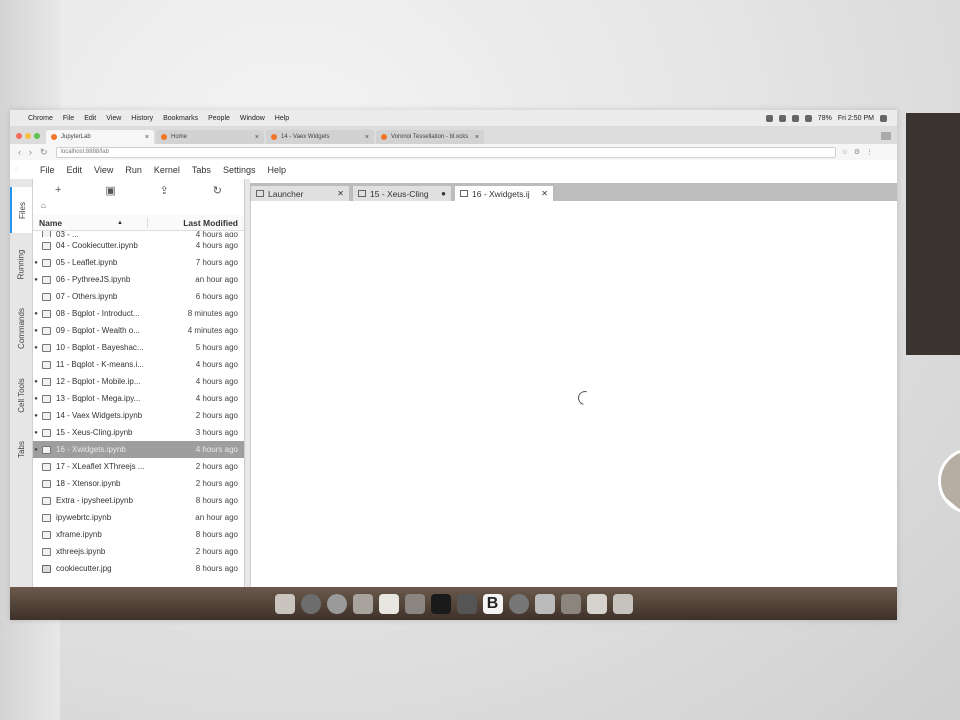 This screenshot has height=720, width=960. I want to click on close-window-icon, so click(19, 136).